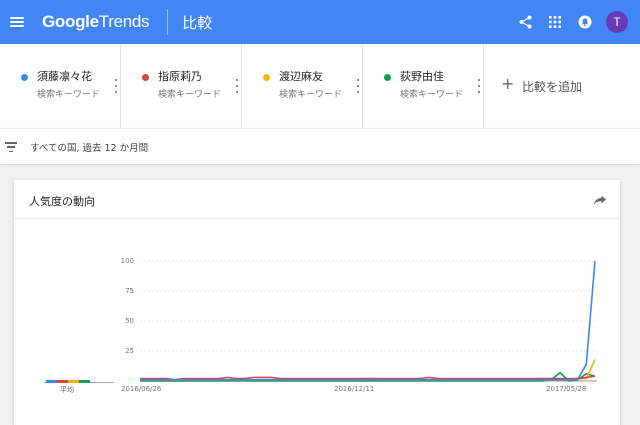 This screenshot has width=640, height=425. Describe the element at coordinates (617, 22) in the screenshot. I see `avatar: T` at that location.